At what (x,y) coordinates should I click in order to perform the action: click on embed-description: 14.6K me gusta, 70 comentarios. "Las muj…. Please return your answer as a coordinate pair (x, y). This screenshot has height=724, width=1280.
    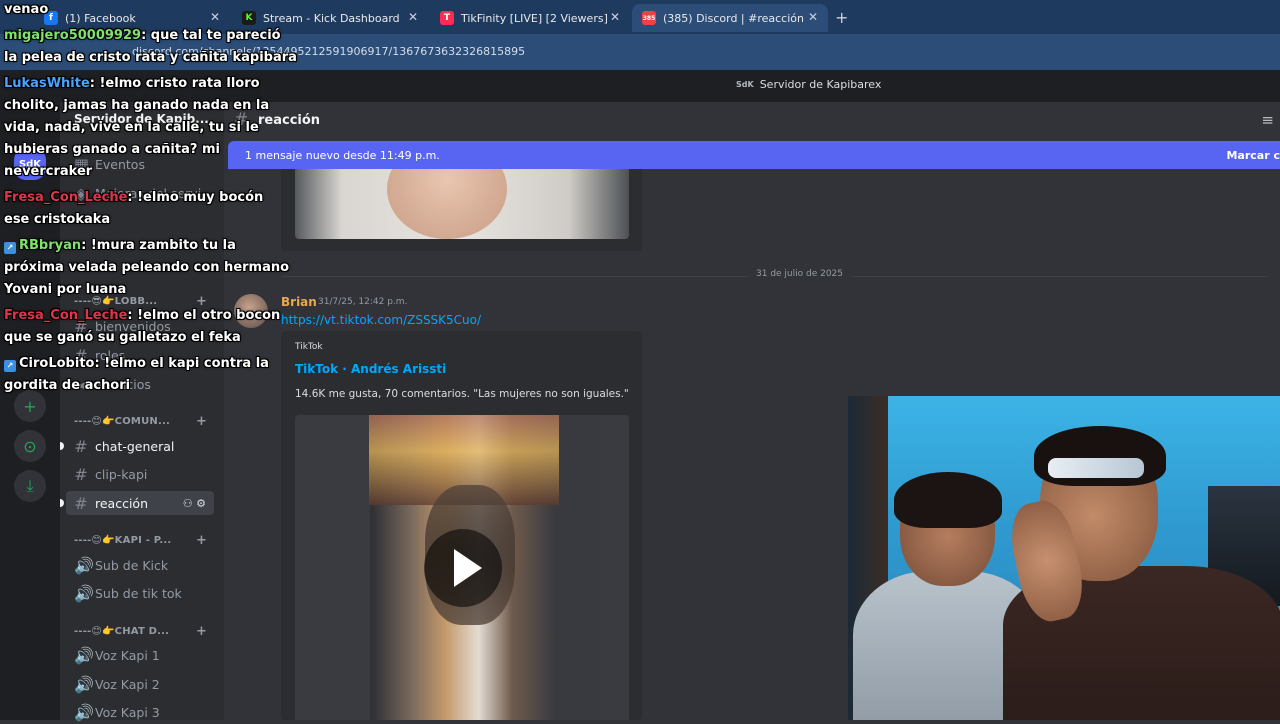
    Looking at the image, I should click on (462, 394).